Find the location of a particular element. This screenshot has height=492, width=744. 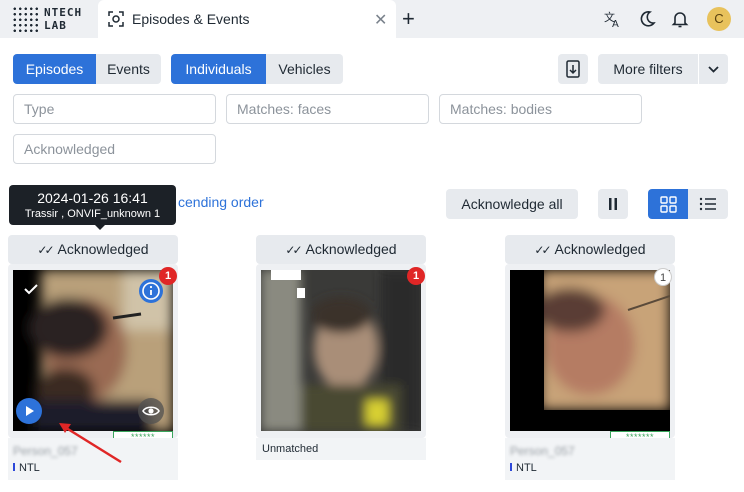

translate-icon: 文 A is located at coordinates (613, 19).